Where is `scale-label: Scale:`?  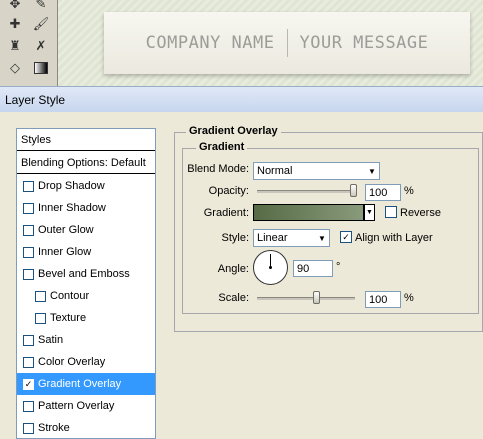
scale-label: Scale: is located at coordinates (233, 298).